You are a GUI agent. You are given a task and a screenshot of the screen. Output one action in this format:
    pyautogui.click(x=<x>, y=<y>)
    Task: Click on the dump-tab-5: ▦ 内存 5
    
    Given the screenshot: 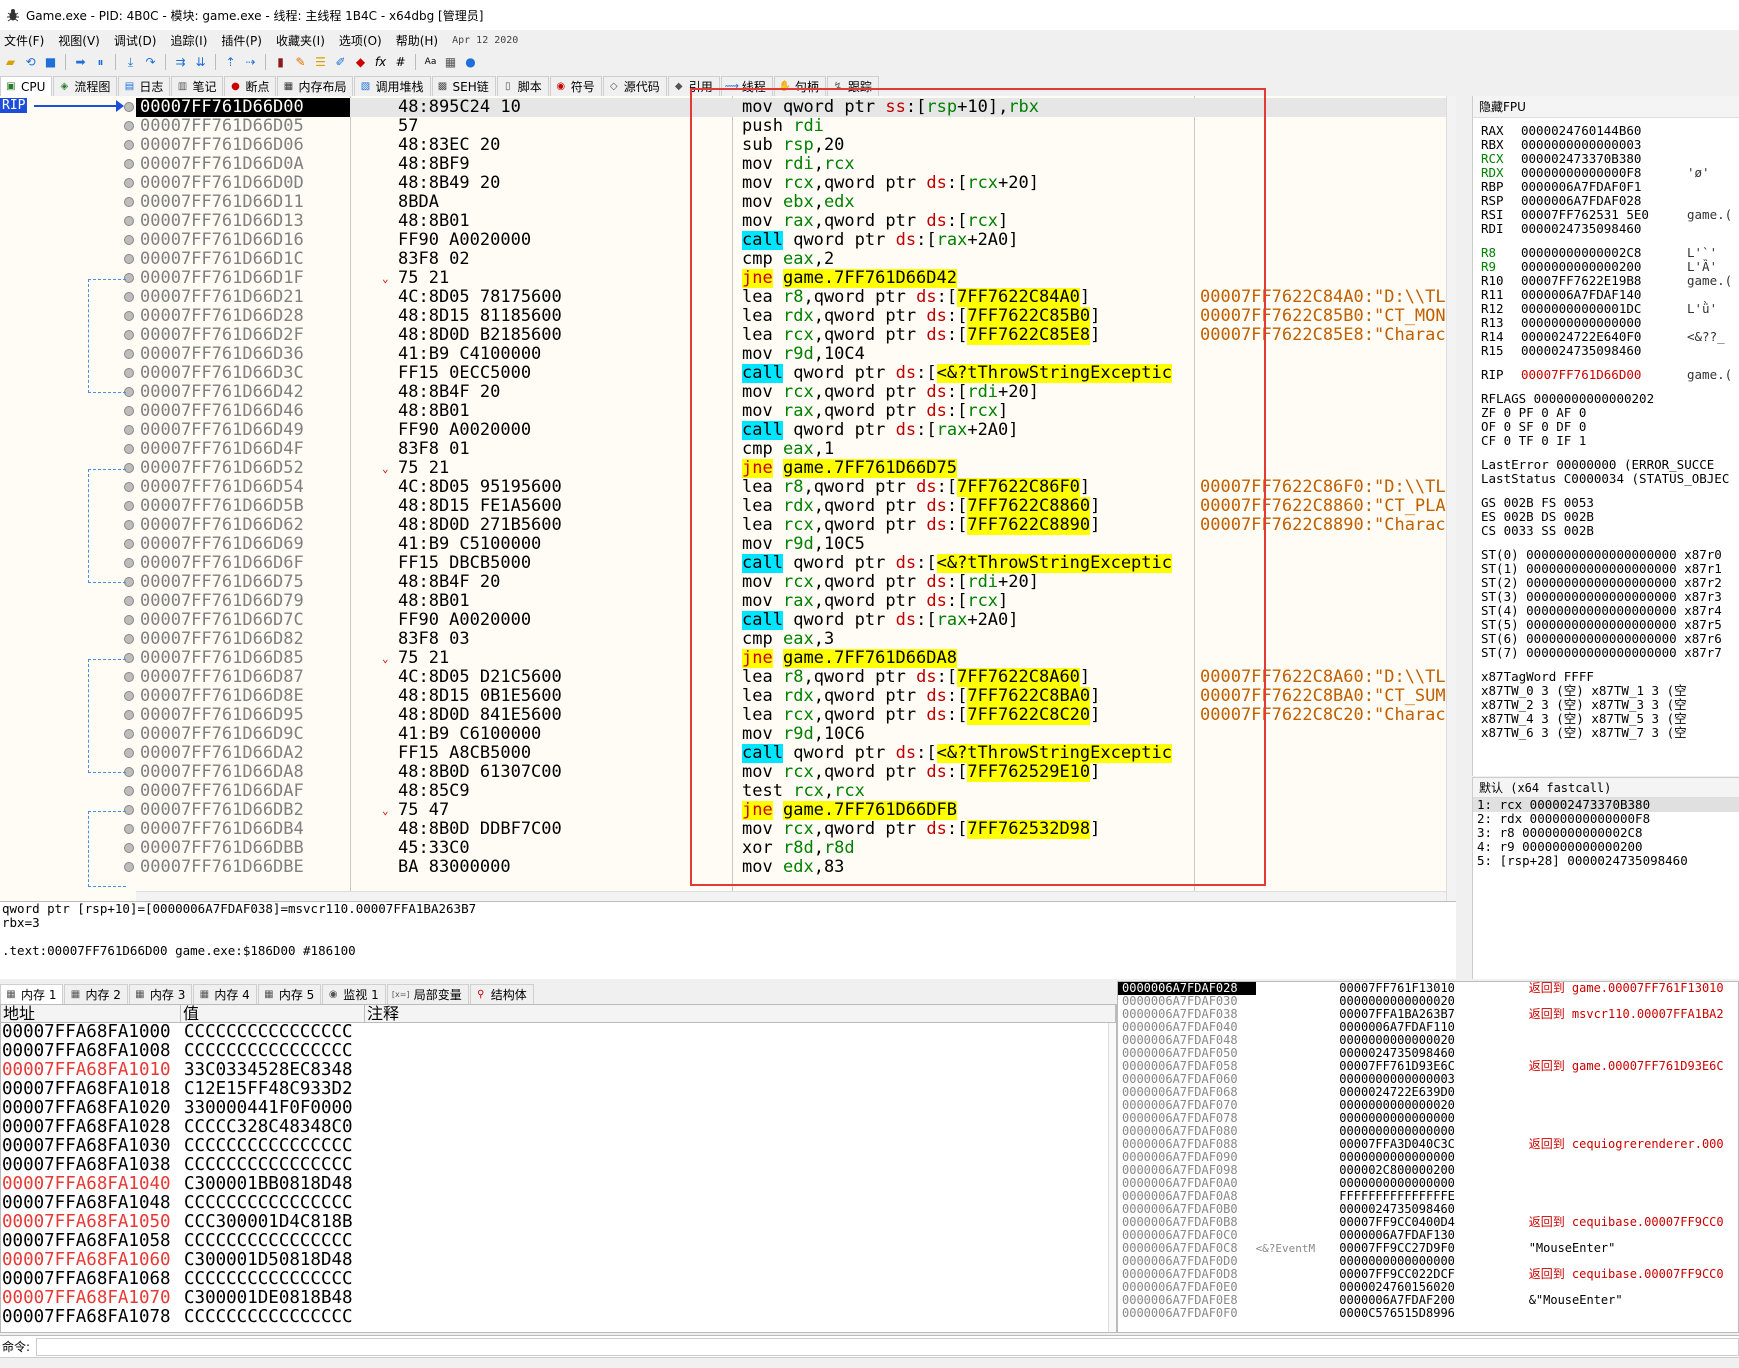 What is the action you would take?
    pyautogui.click(x=289, y=994)
    